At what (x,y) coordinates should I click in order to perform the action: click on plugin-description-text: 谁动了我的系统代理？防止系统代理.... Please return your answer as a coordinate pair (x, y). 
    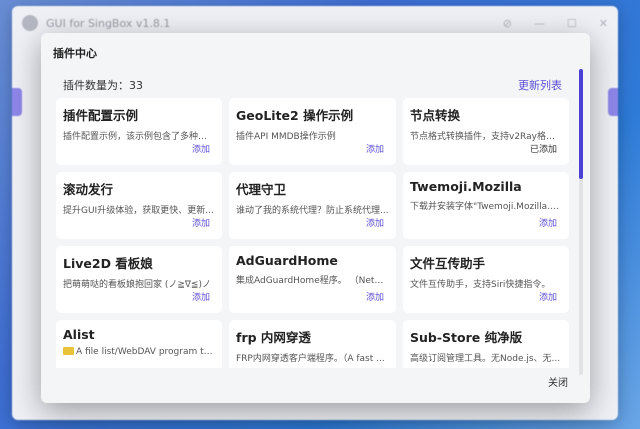
    Looking at the image, I should click on (312, 211).